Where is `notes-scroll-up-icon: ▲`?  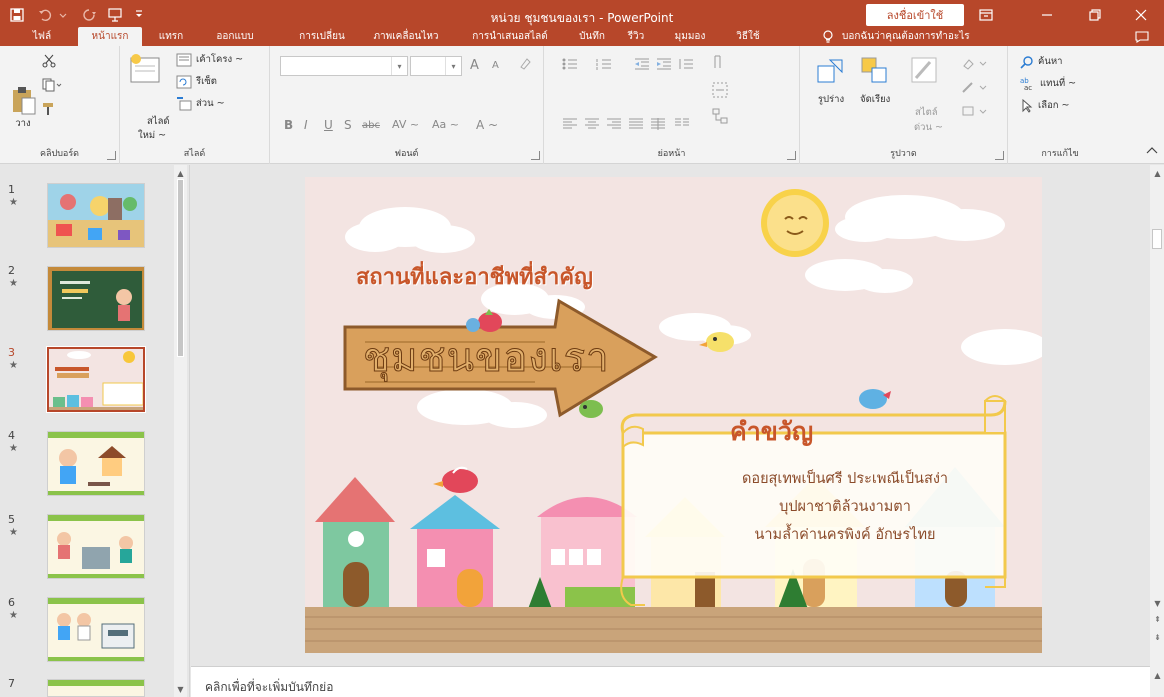
notes-scroll-up-icon: ▲ is located at coordinates (1157, 675).